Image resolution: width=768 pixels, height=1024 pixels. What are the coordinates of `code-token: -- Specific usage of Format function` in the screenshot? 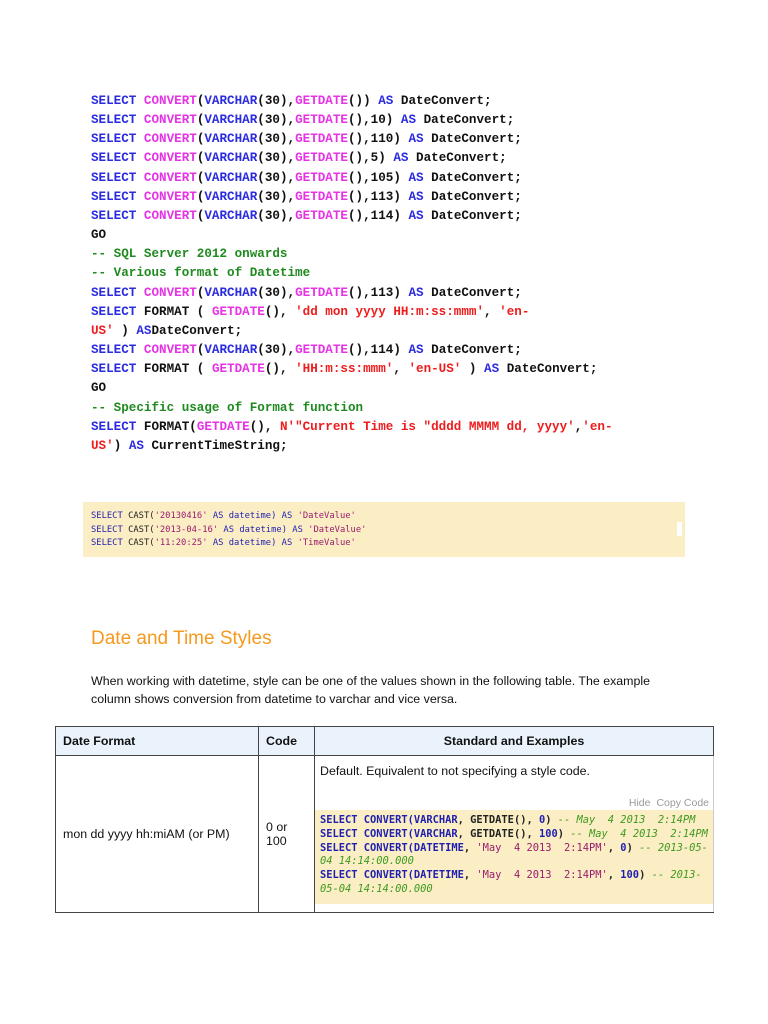 It's located at (227, 407).